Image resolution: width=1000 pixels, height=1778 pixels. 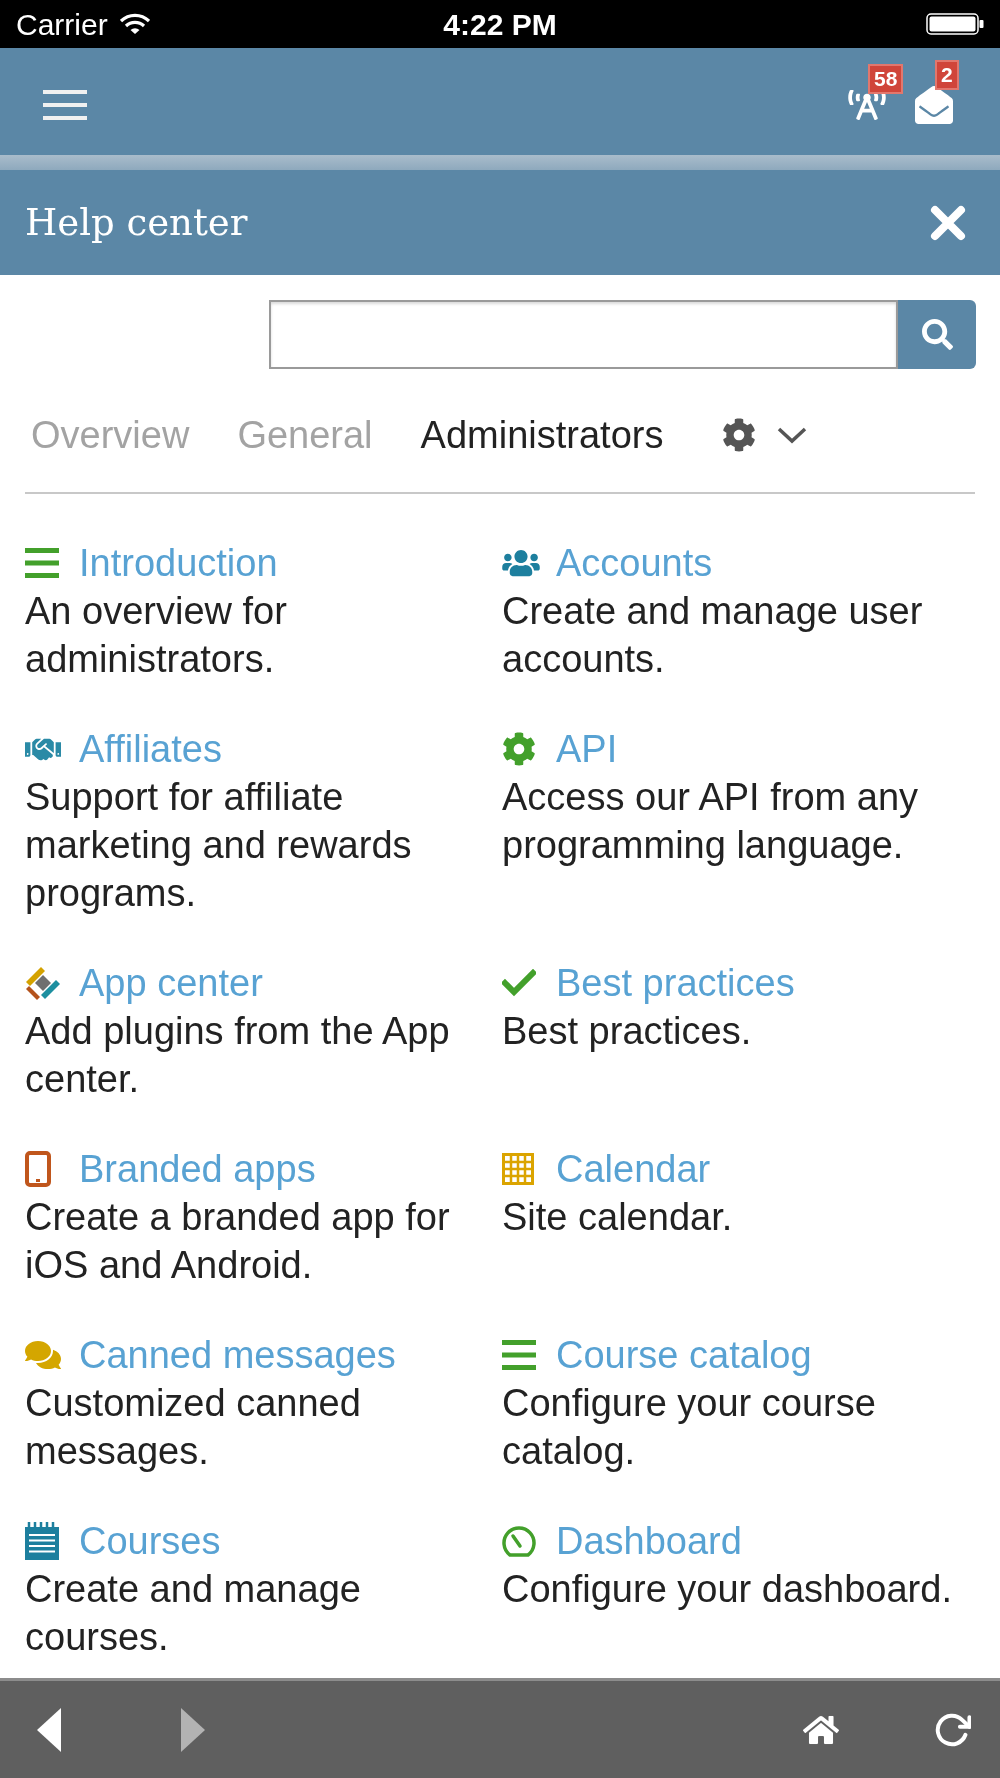 What do you see at coordinates (739, 435) in the screenshot?
I see `gear-icon` at bounding box center [739, 435].